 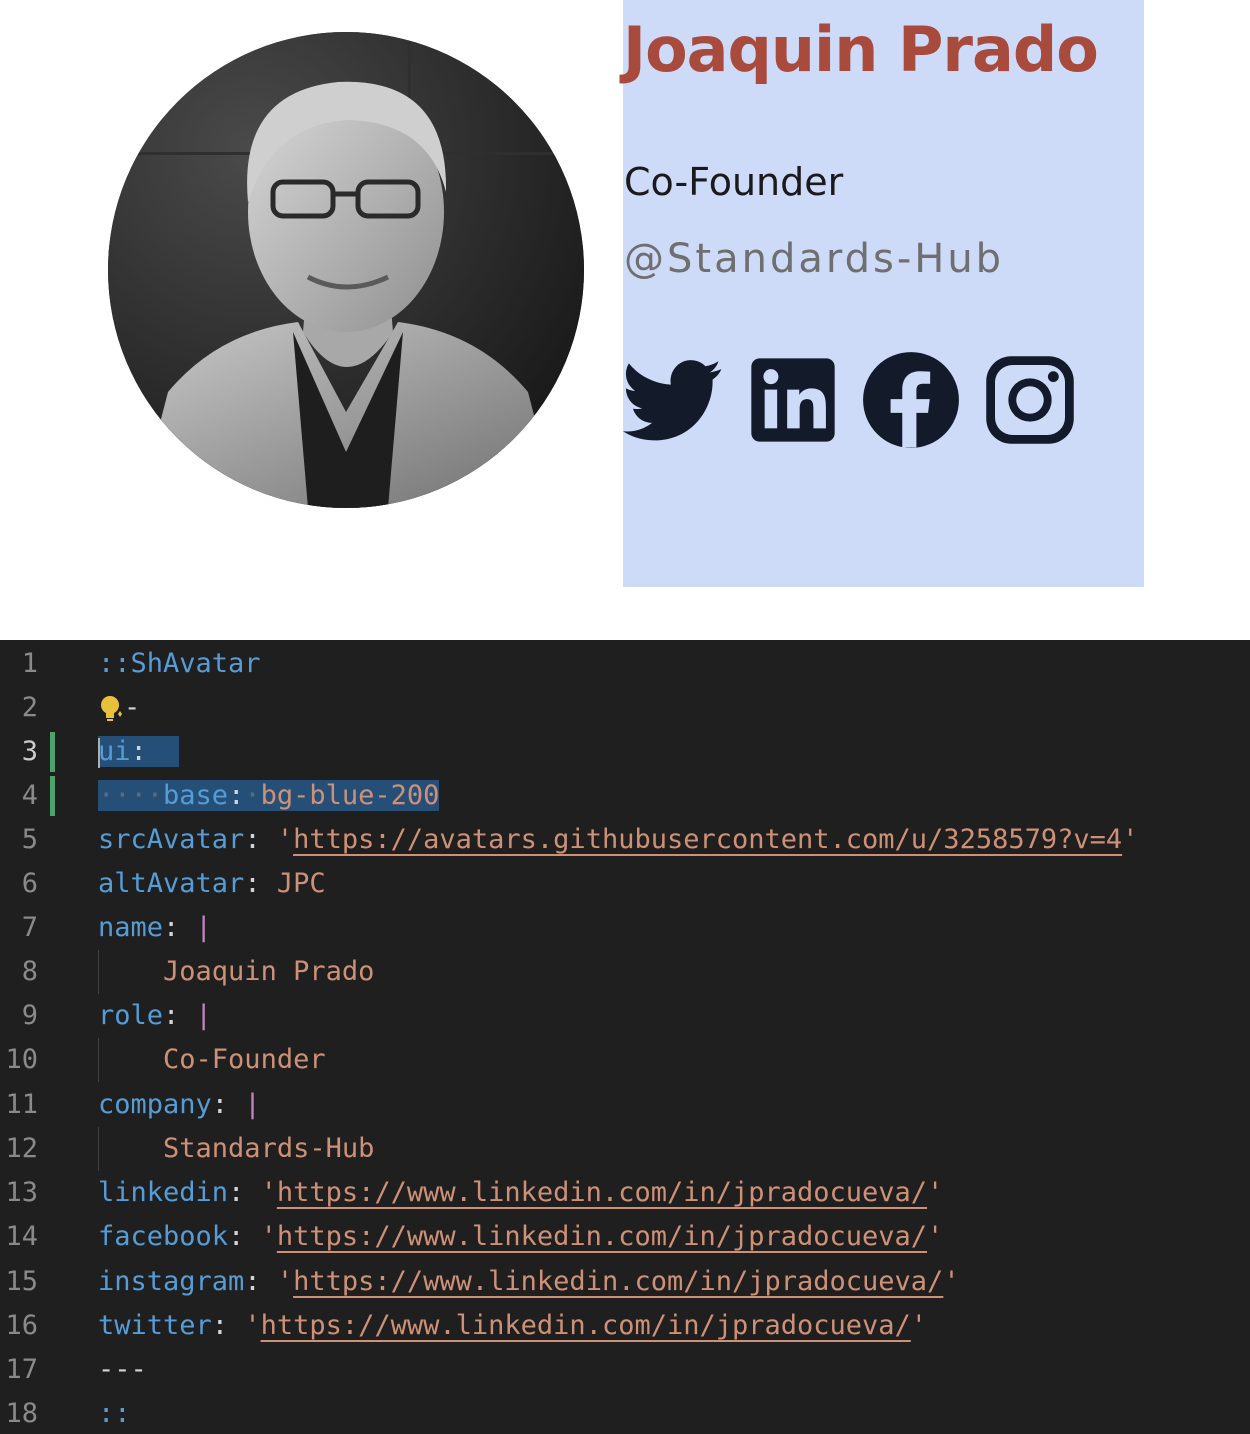 What do you see at coordinates (625, 1149) in the screenshot?
I see `editor-line: 12 Standards-Hub` at bounding box center [625, 1149].